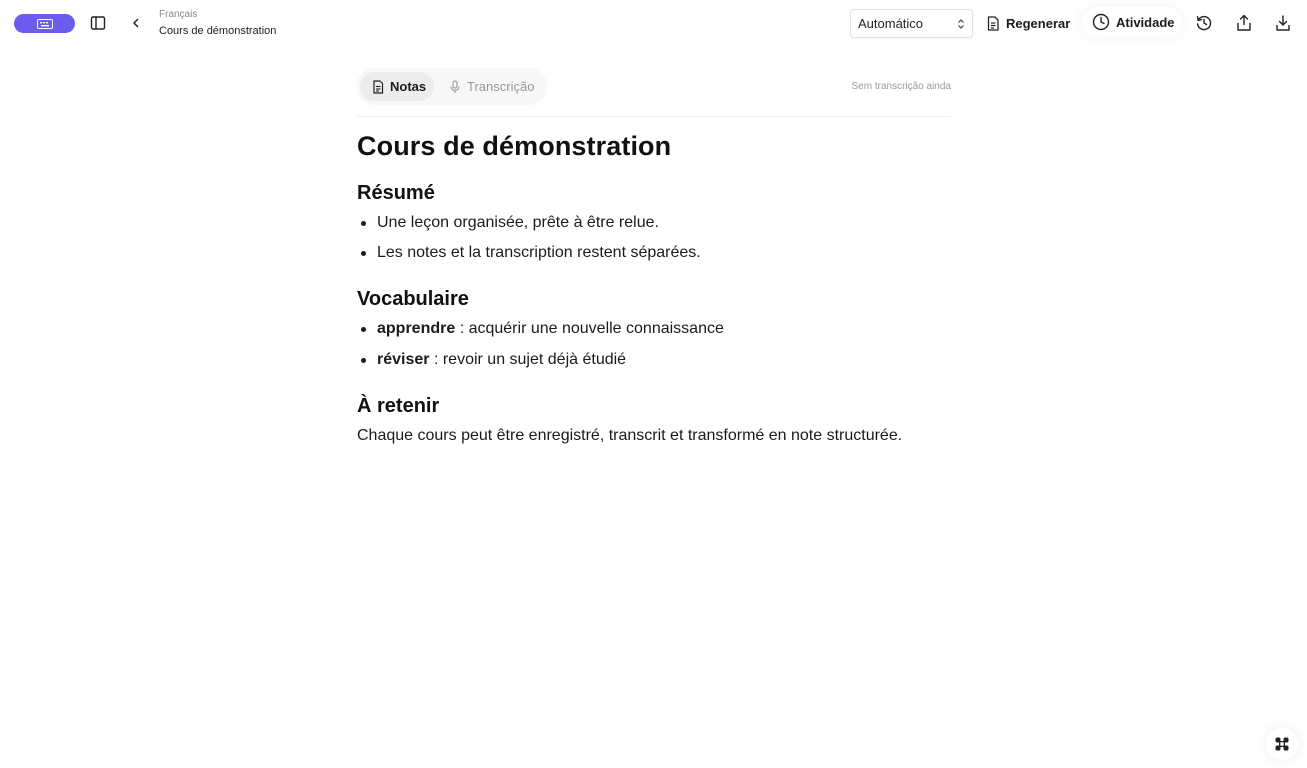 This screenshot has height=768, width=1307. I want to click on activity-label: Atividade, so click(1145, 22).